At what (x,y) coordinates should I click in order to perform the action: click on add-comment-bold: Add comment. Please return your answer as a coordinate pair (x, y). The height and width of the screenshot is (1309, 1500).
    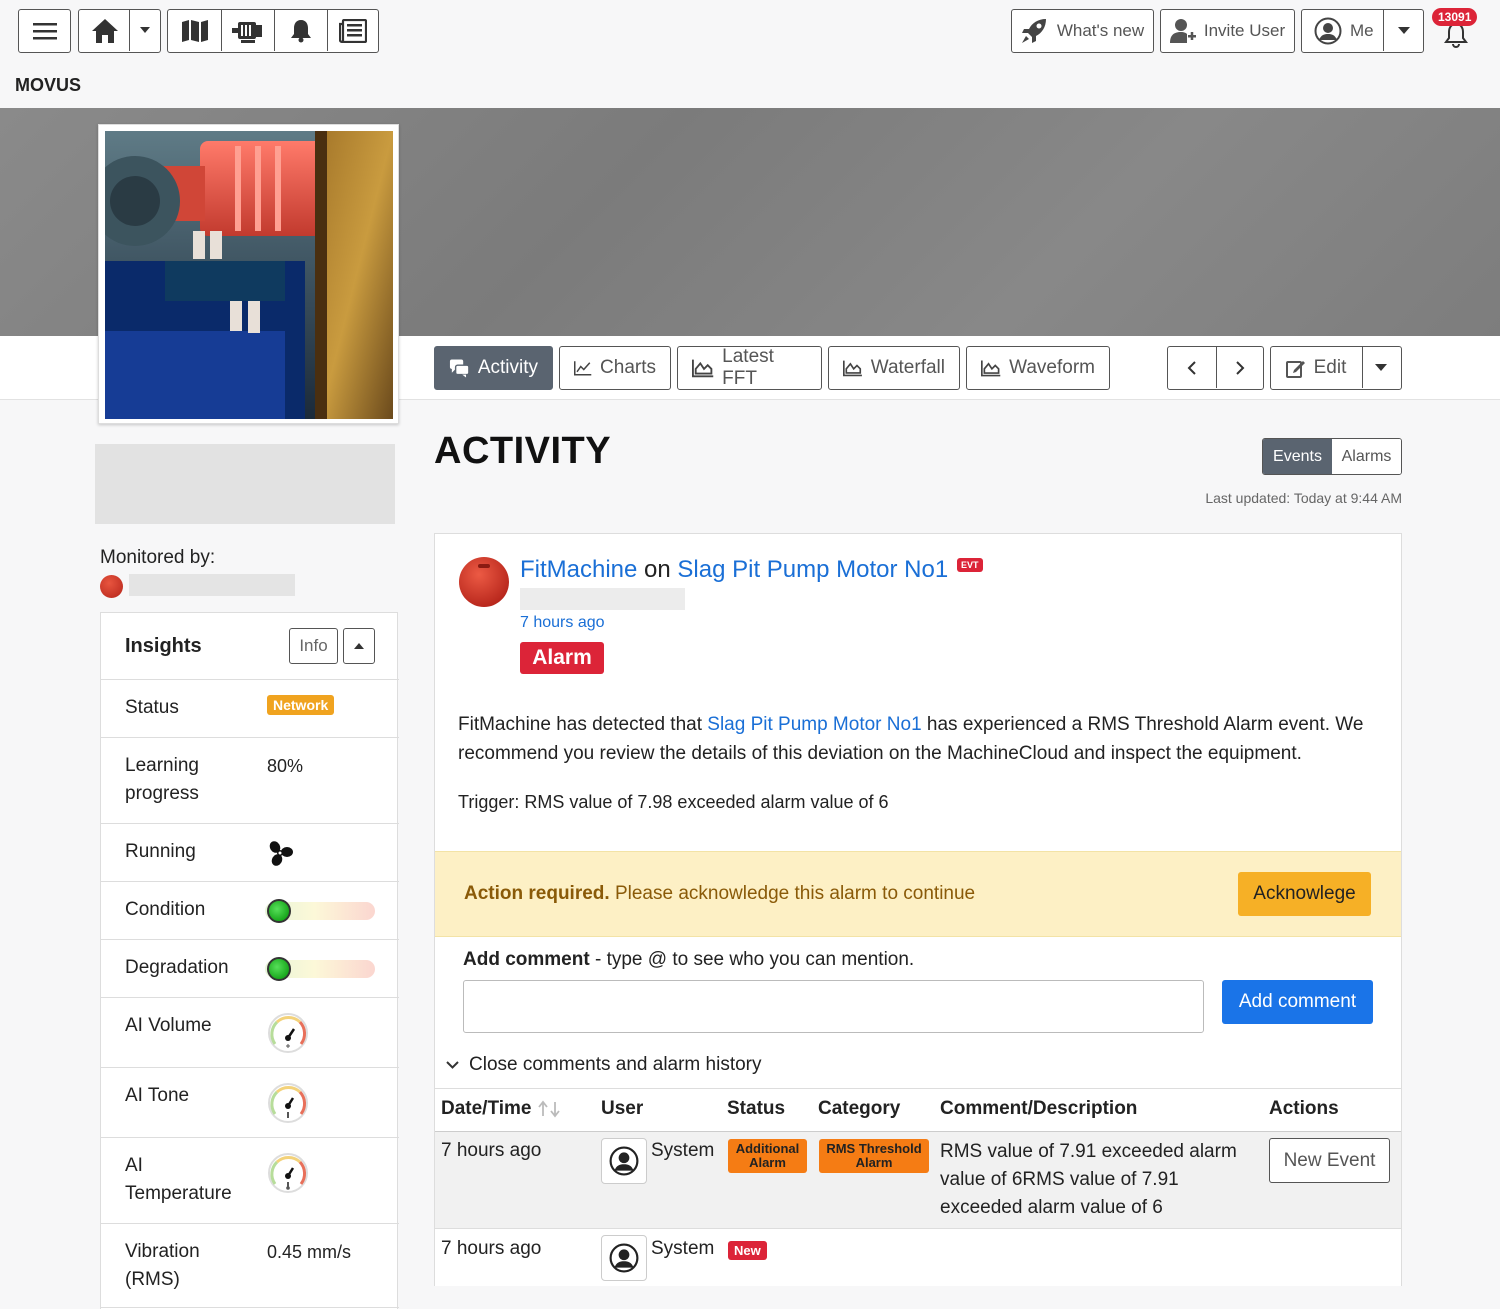
    Looking at the image, I should click on (526, 959).